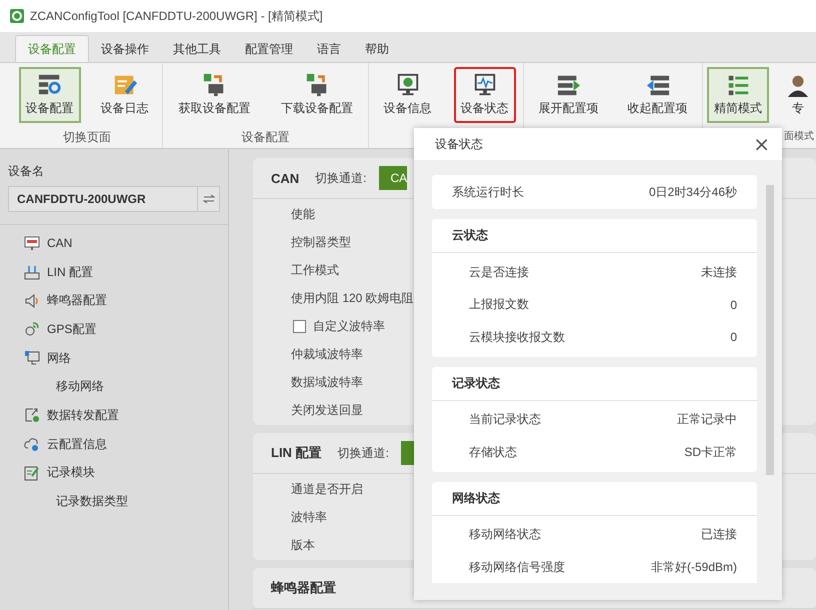  I want to click on group-title: 记录状态, so click(594, 383).